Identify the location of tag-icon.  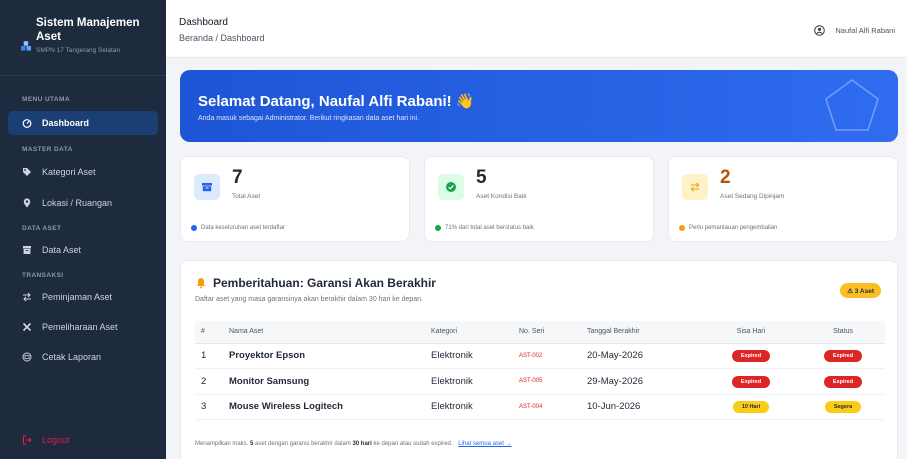
(27, 172).